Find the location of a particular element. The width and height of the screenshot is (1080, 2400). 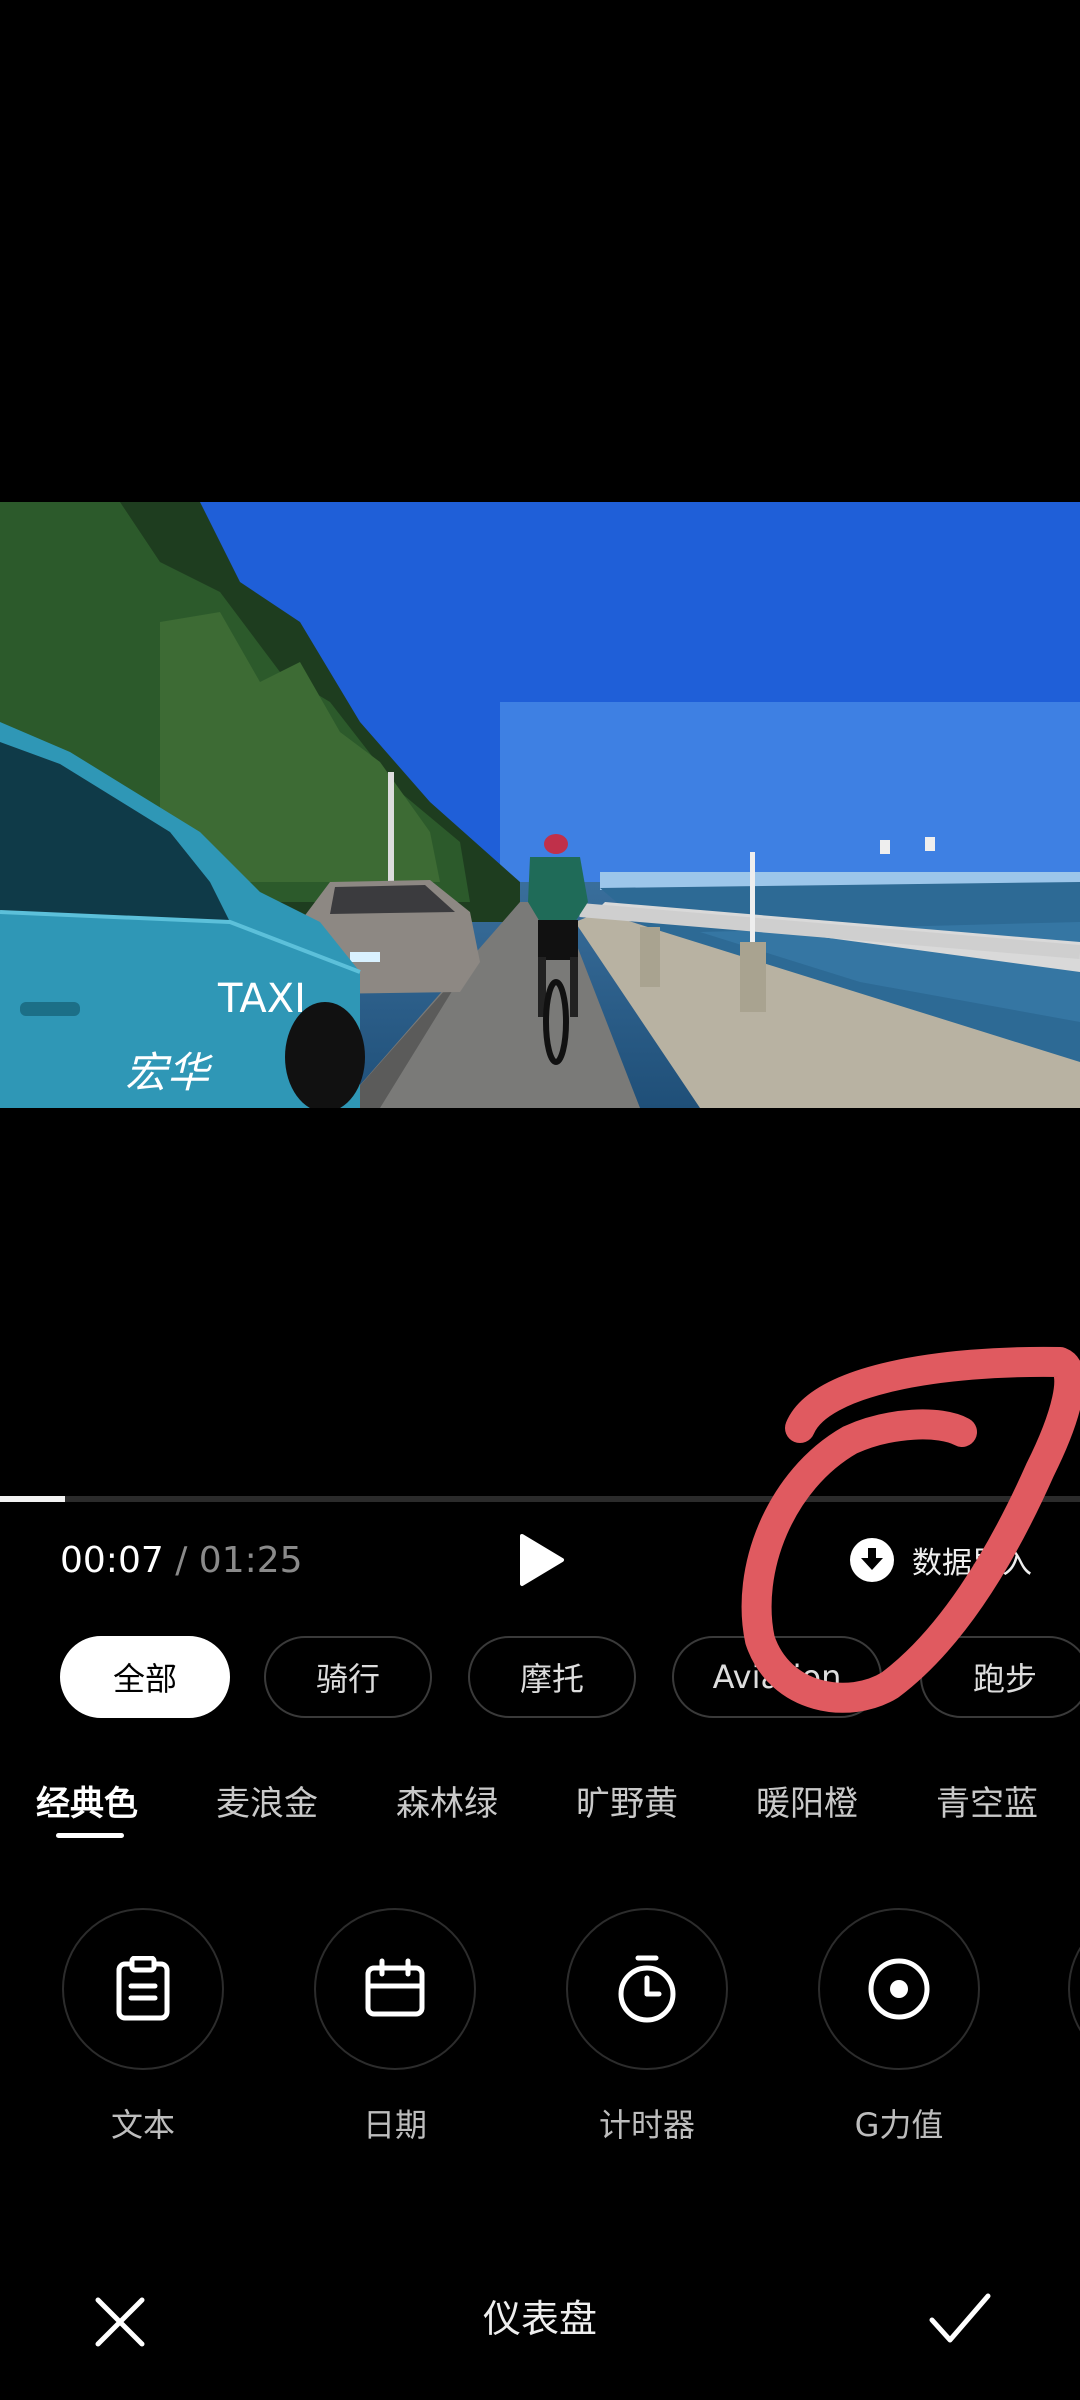

data-import-button: 数据导入 is located at coordinates (941, 1560).